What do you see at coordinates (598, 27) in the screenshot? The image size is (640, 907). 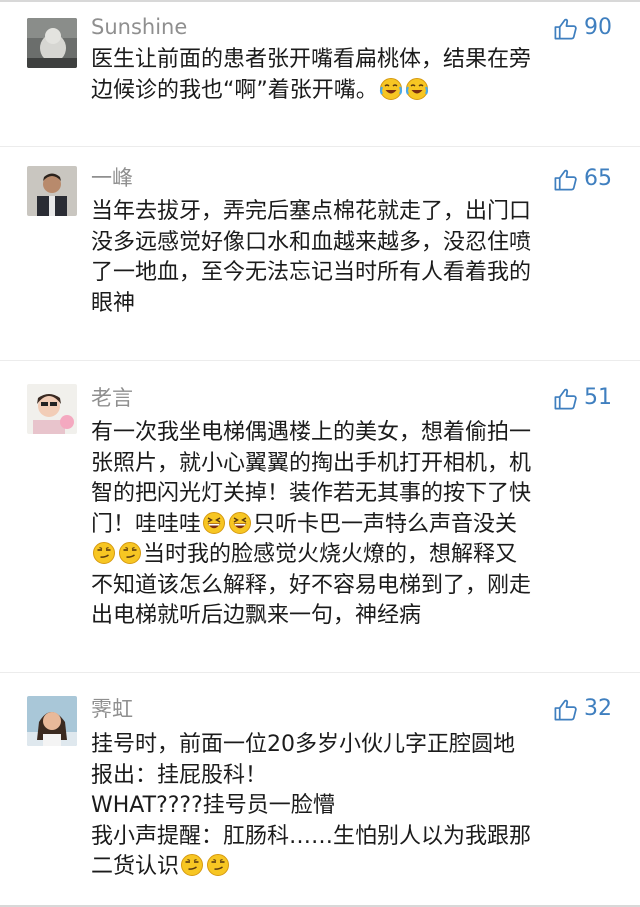 I see `like-count: 90` at bounding box center [598, 27].